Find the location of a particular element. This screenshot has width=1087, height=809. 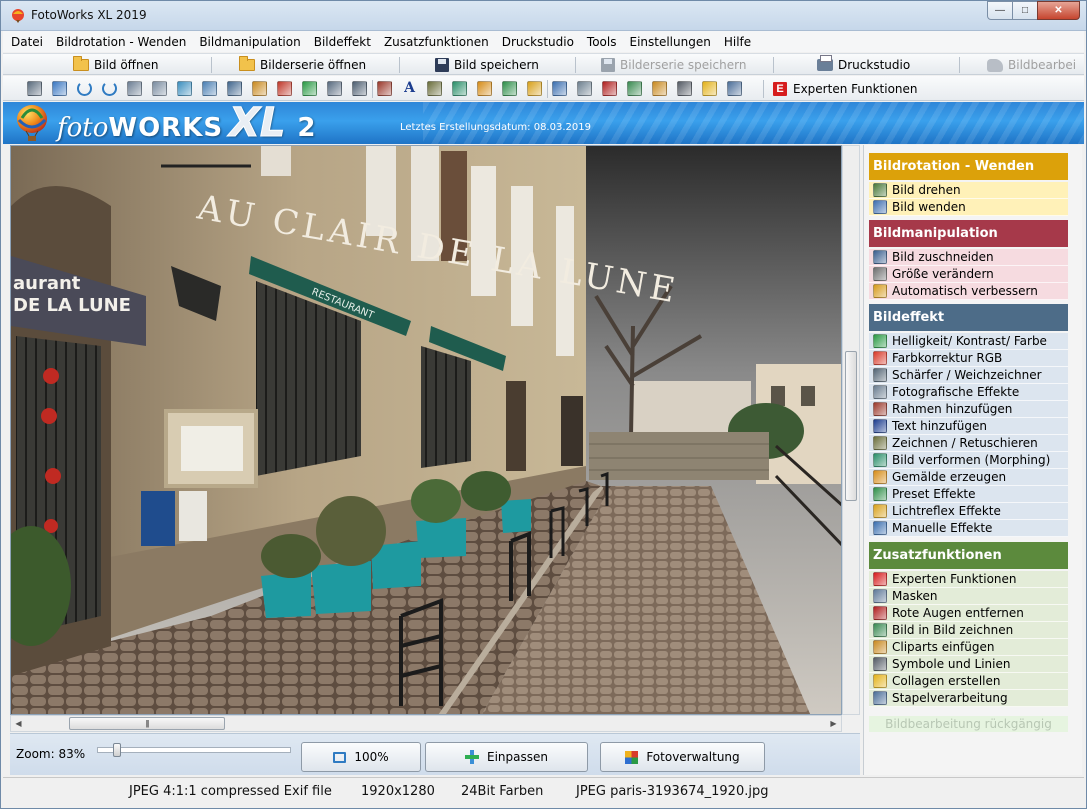

lightreflex-icon is located at coordinates (534, 88).